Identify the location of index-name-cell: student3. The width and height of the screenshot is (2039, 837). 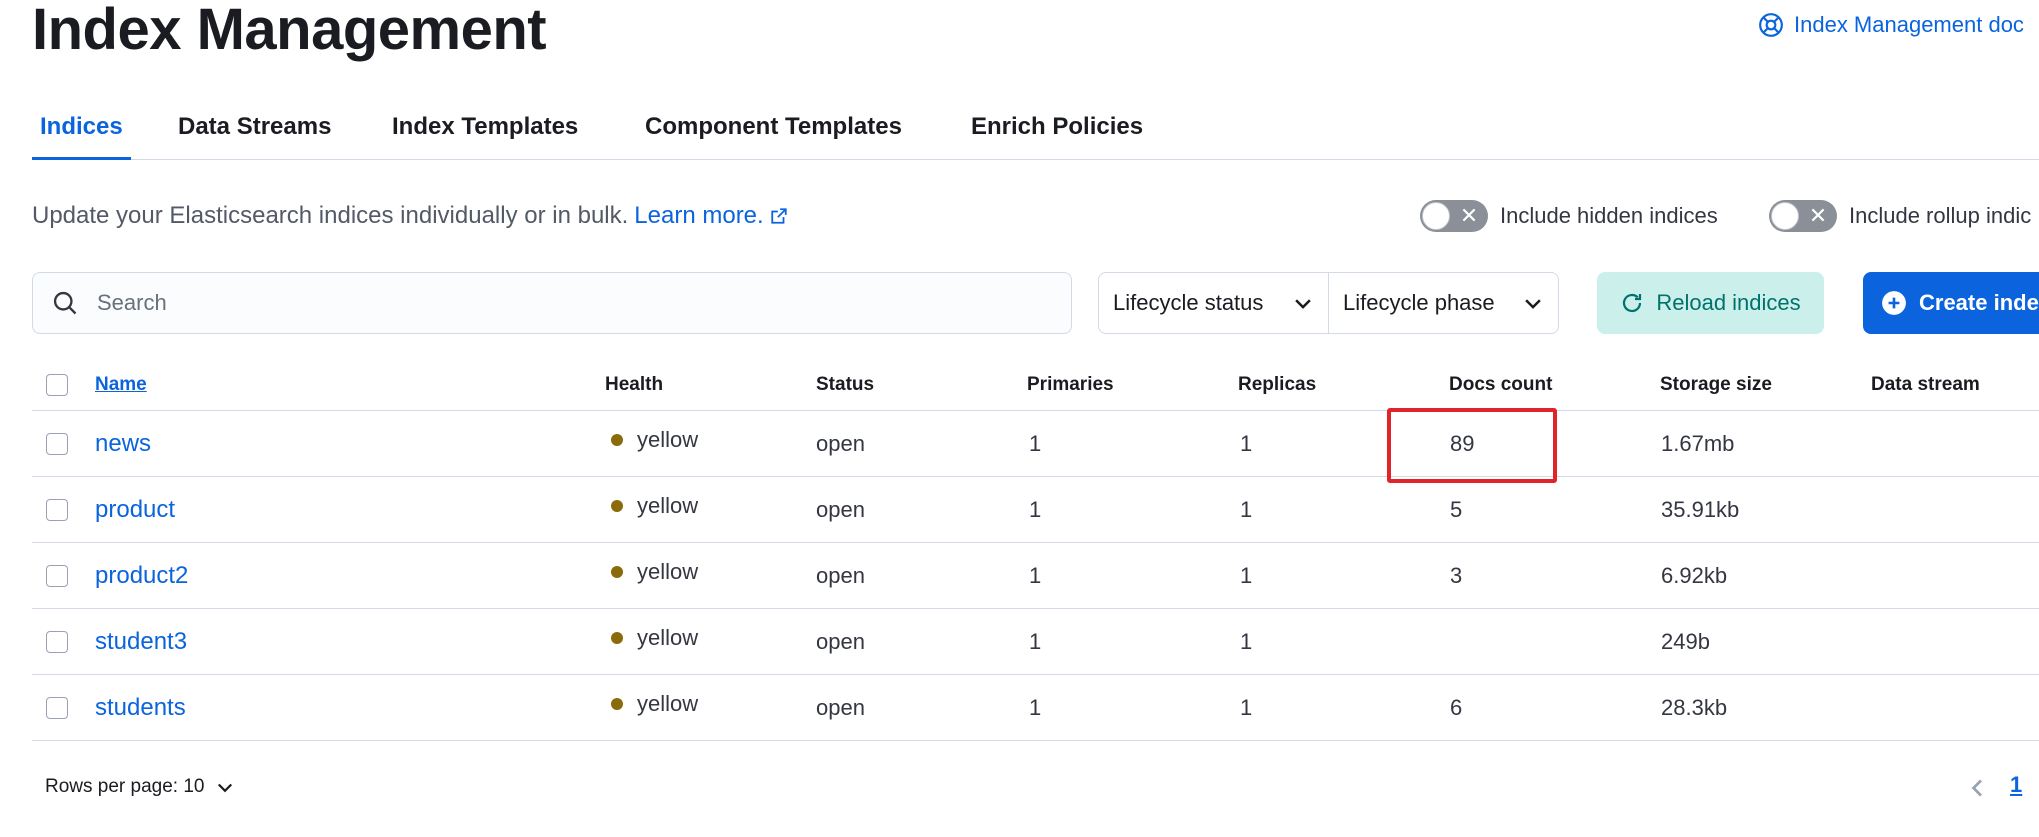
(141, 641).